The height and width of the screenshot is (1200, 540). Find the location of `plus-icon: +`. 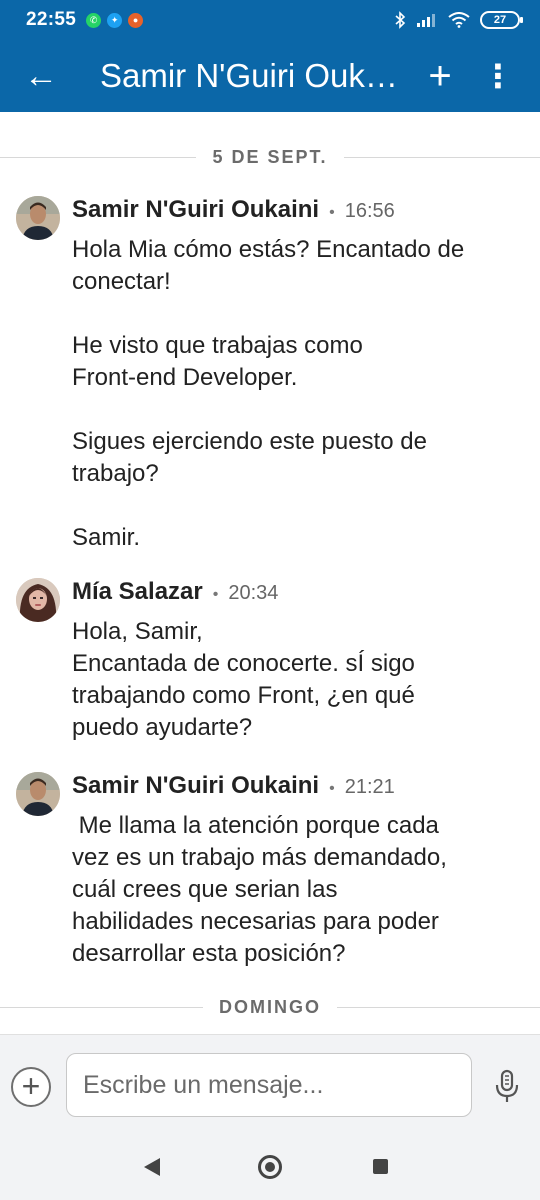

plus-icon: + is located at coordinates (440, 76).